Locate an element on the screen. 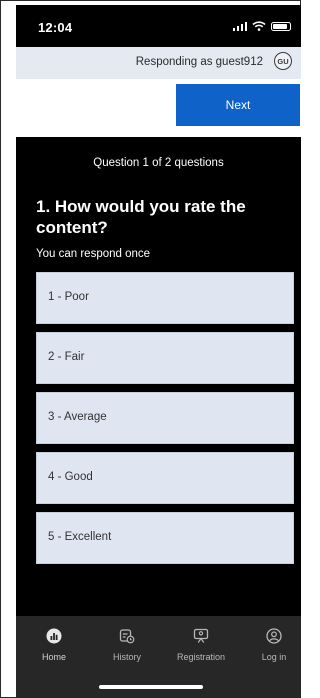 The height and width of the screenshot is (698, 320). respondent-bar: Responding as guest912 GU is located at coordinates (158, 63).